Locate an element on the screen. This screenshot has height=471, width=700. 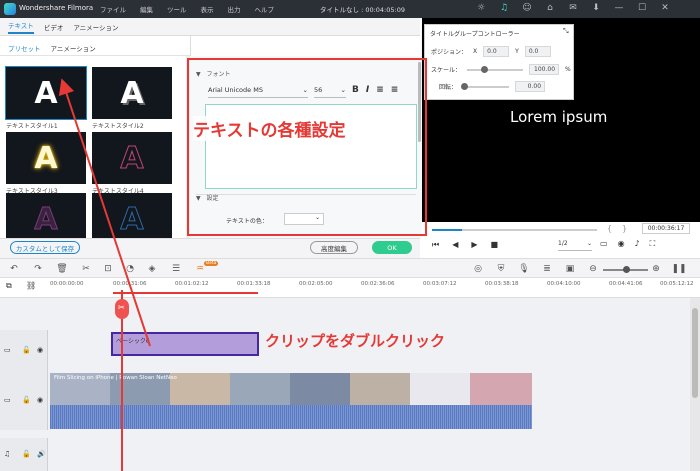
annotation-arrow is located at coordinates (104, 212).